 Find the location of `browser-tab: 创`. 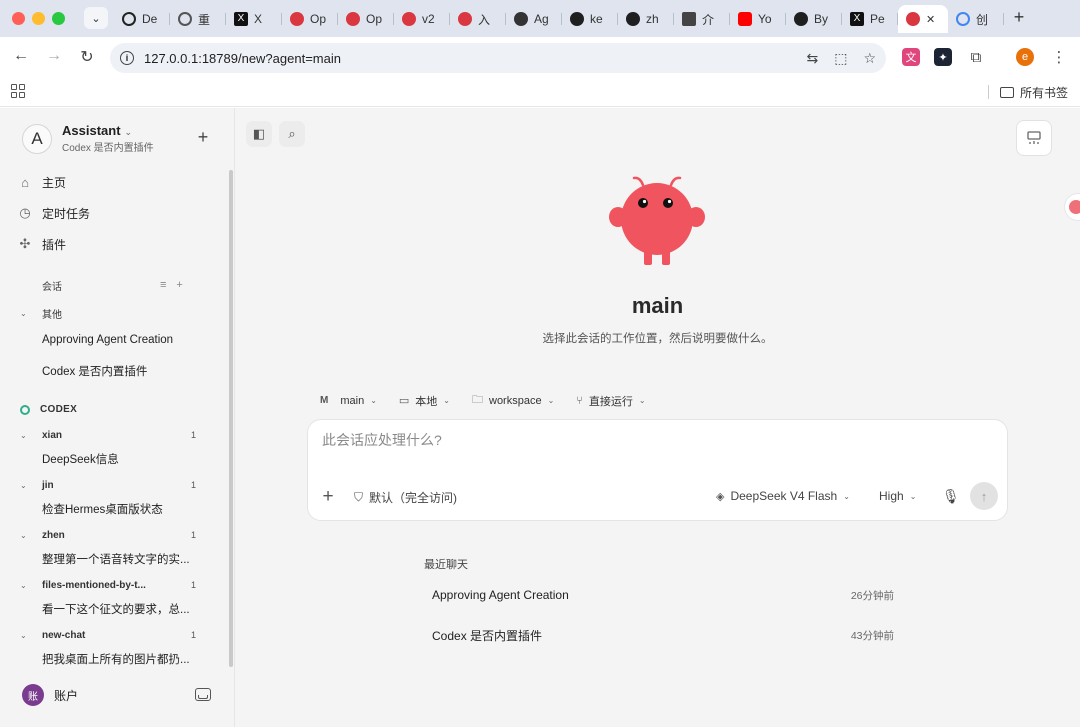

browser-tab: 创 is located at coordinates (976, 19).